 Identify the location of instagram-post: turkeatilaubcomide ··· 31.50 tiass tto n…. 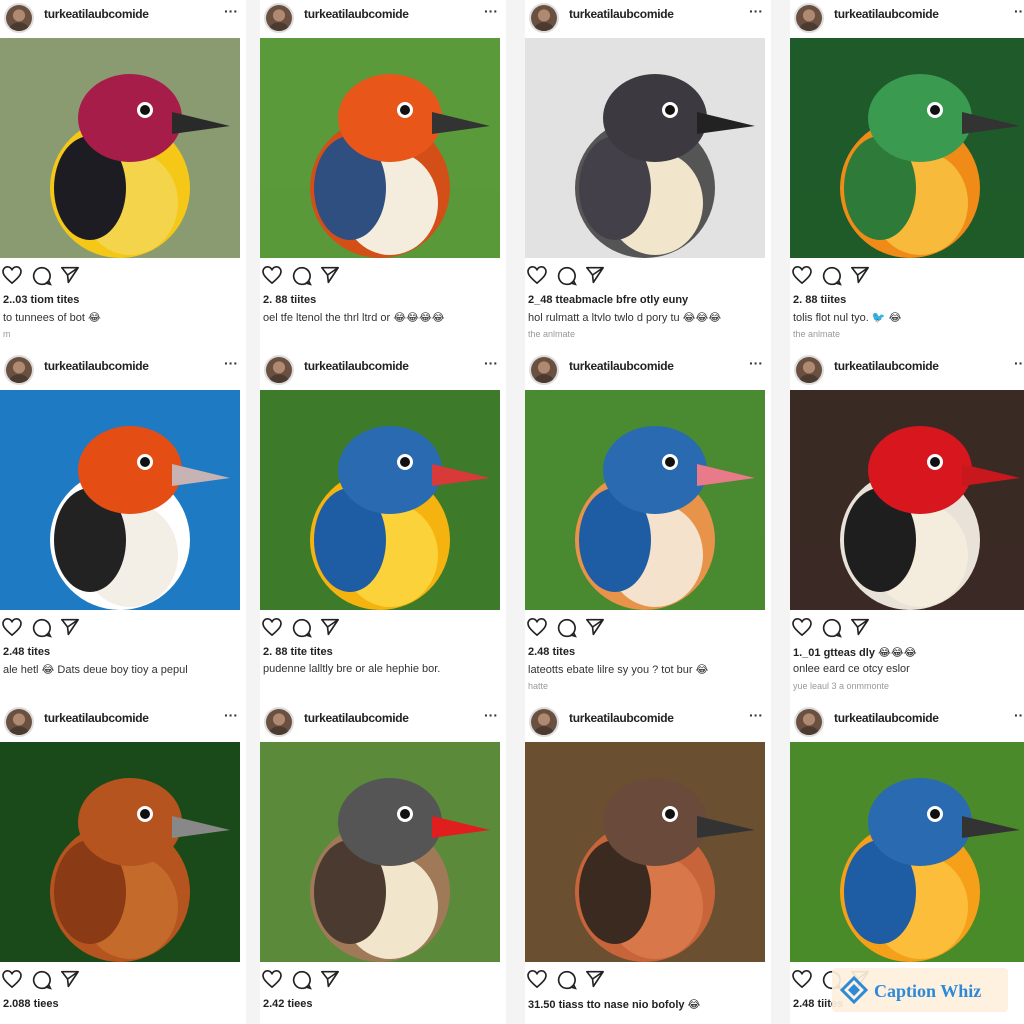
(648, 864).